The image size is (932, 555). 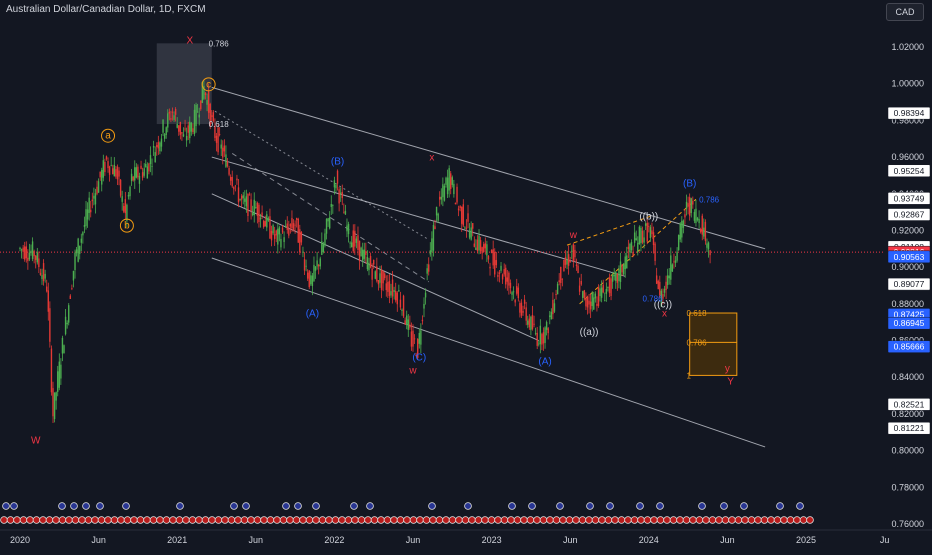 I want to click on wave-label: c, so click(x=208, y=84).